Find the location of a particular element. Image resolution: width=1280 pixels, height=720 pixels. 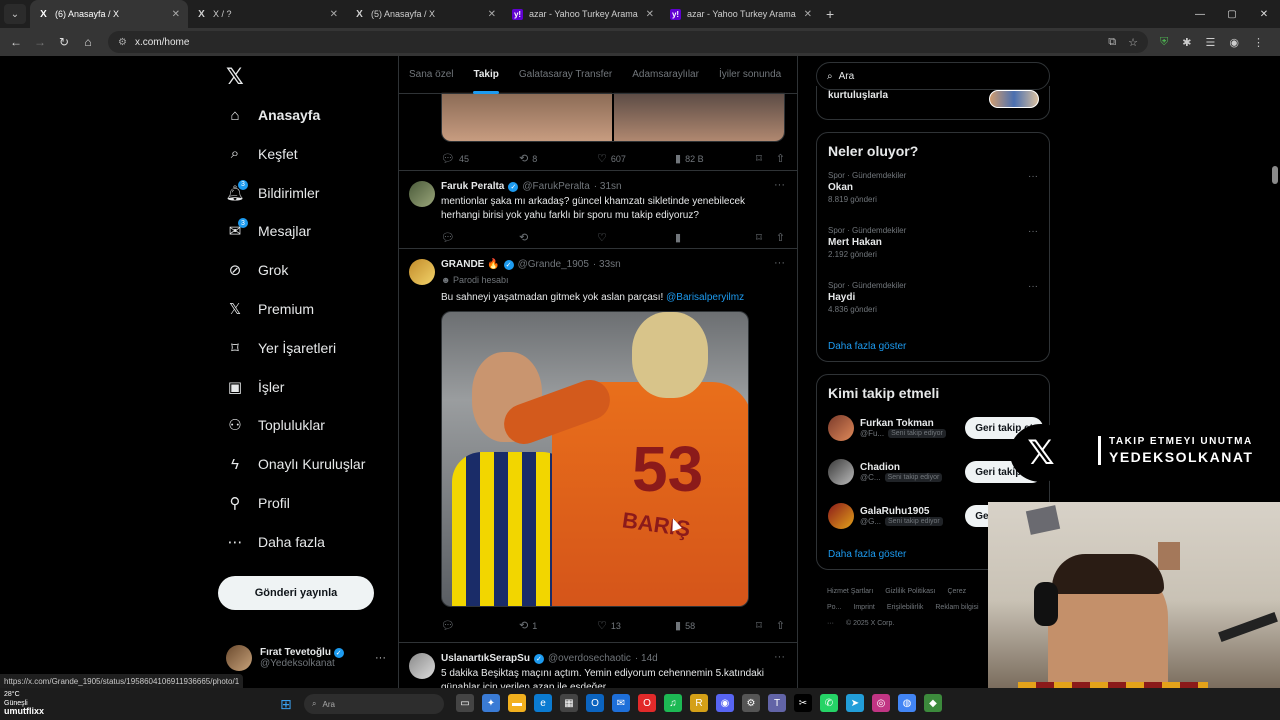

settings-icon: ⚙ is located at coordinates (751, 703).